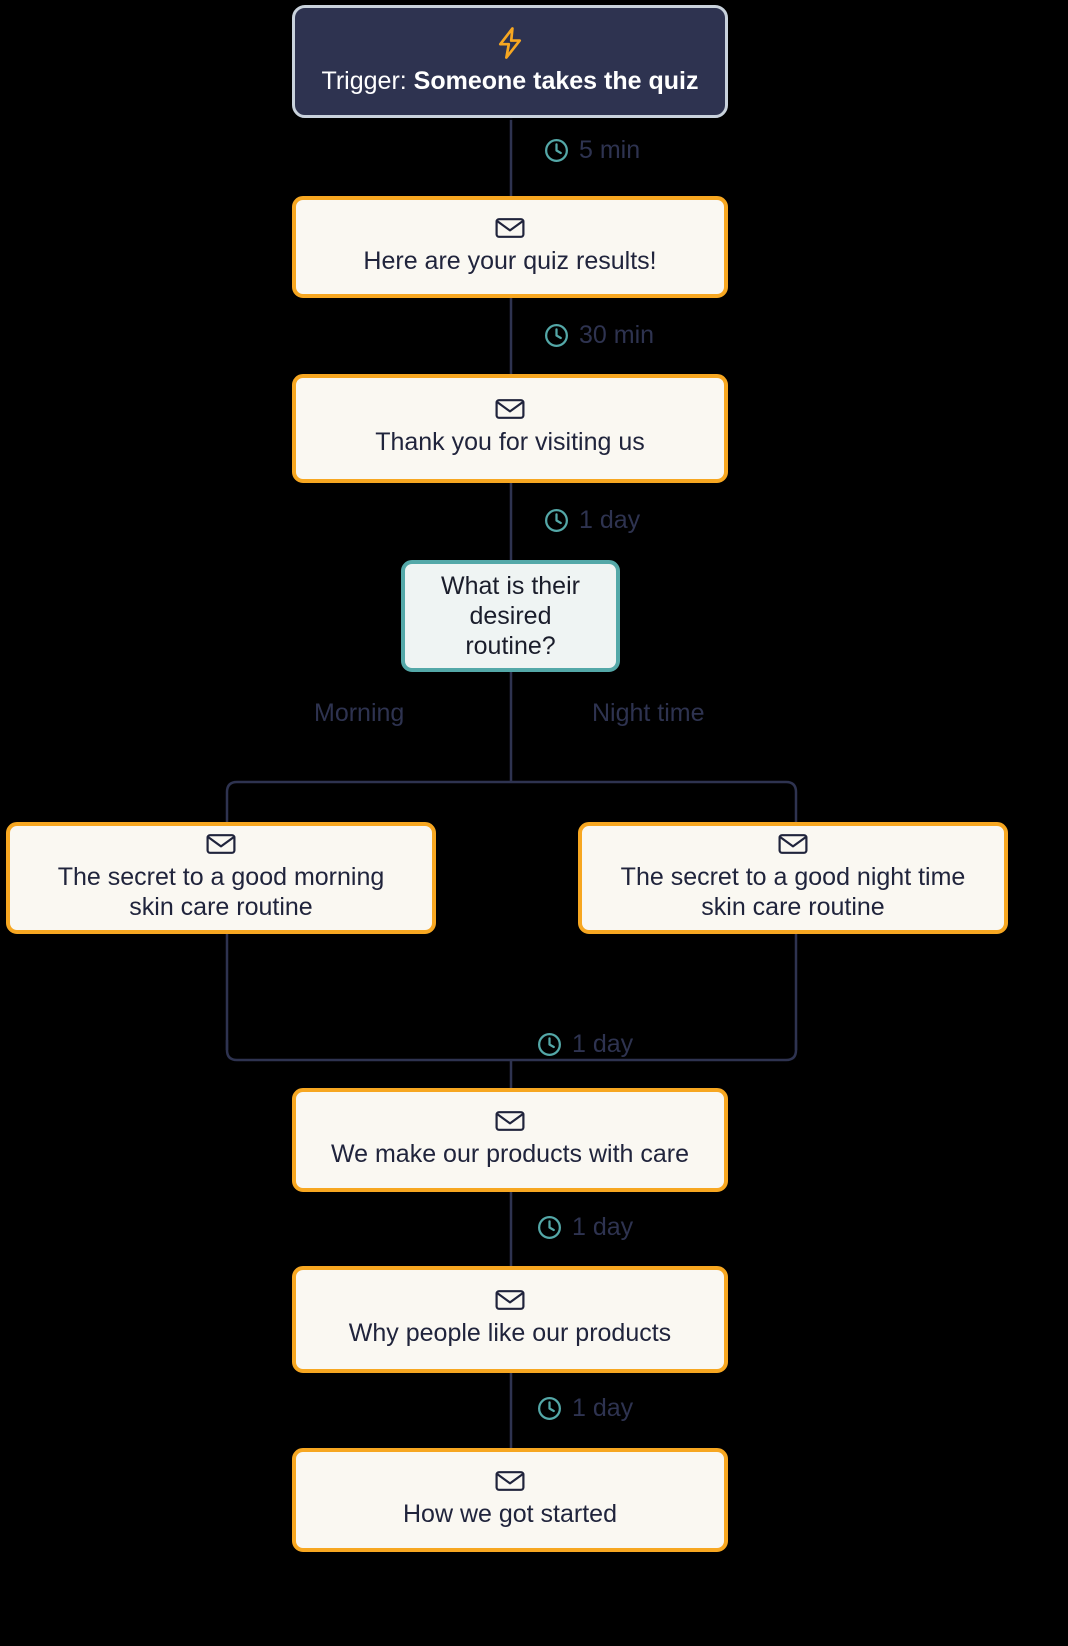 The image size is (1068, 1646). What do you see at coordinates (510, 1333) in the screenshot?
I see `email-subject: Why people like our products` at bounding box center [510, 1333].